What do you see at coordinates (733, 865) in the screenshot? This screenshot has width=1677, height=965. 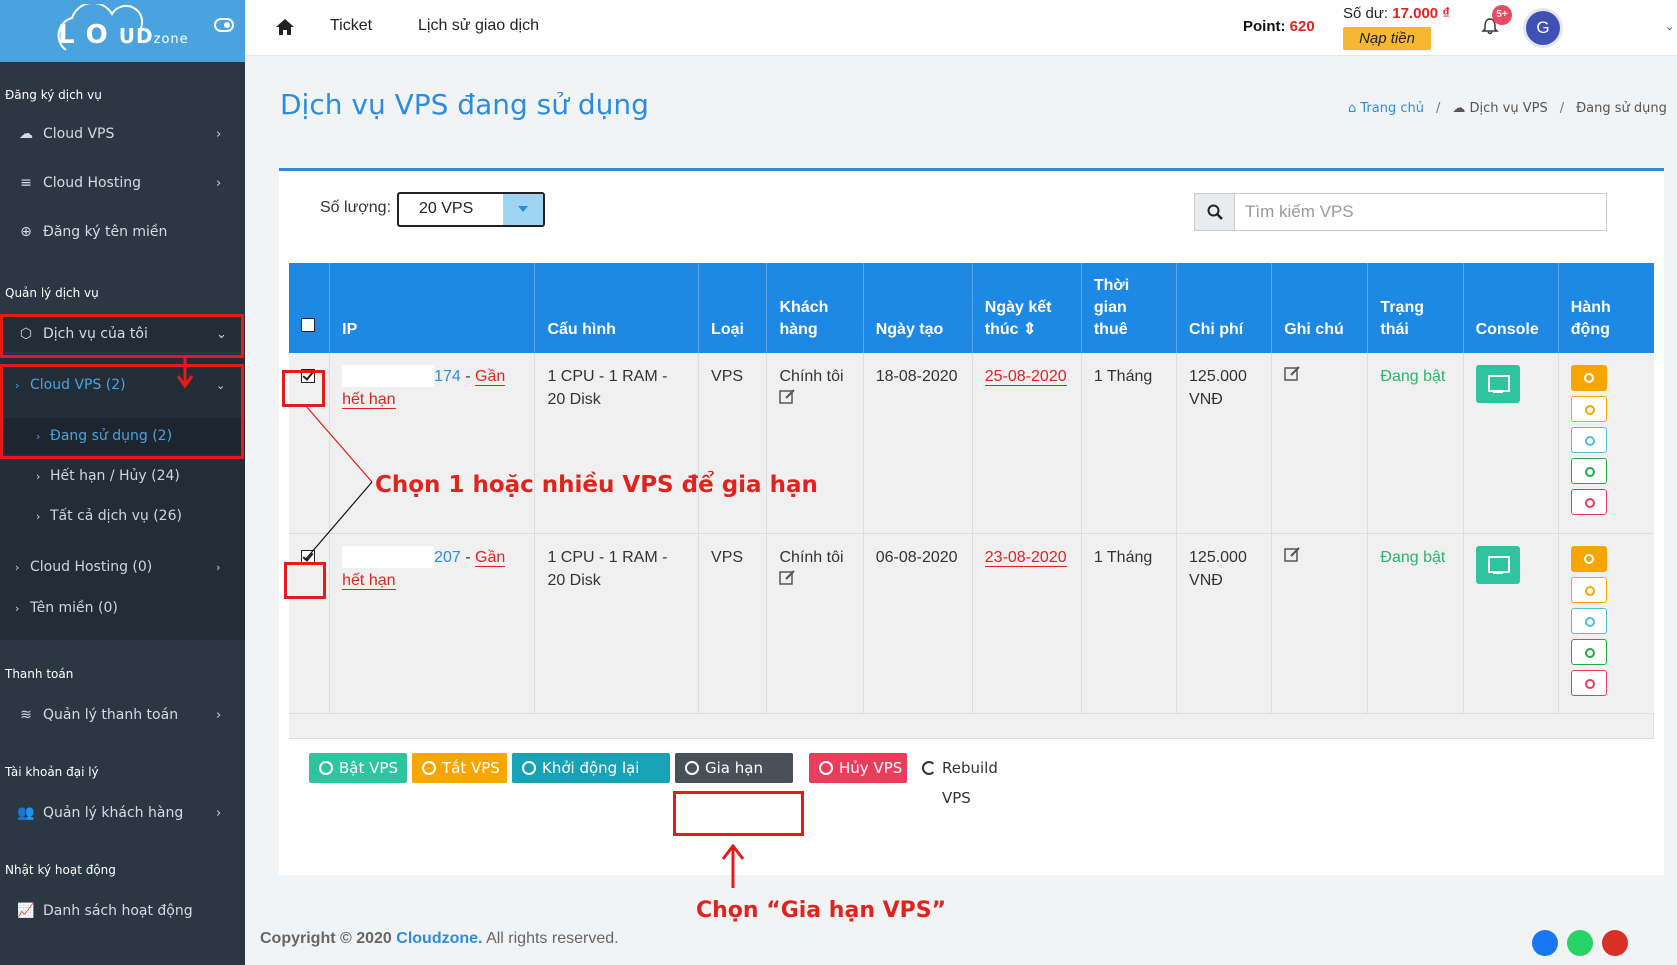 I see `annotation-arrow-up` at bounding box center [733, 865].